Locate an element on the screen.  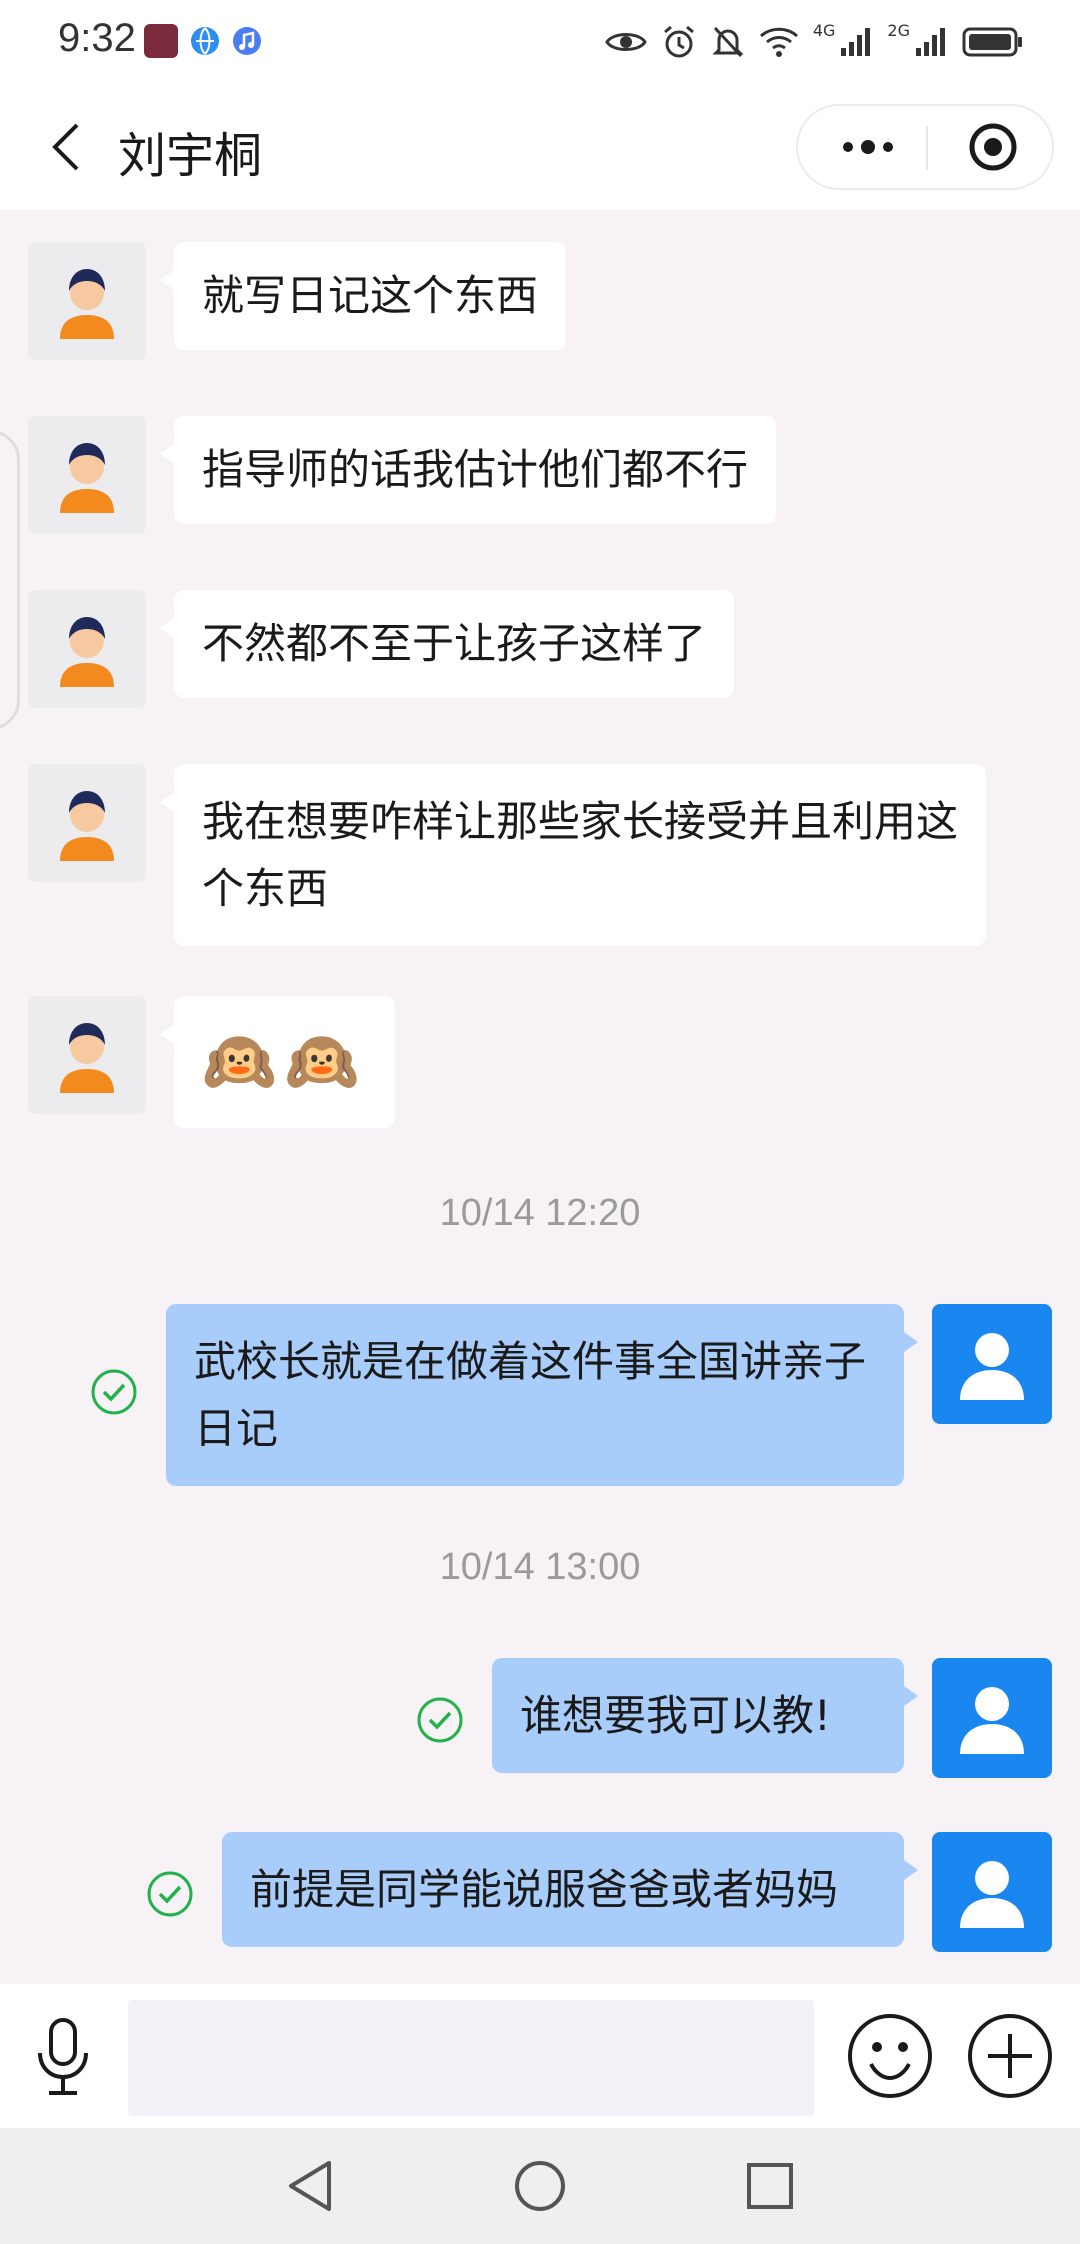
outgoing-message-bubble: 前提是同学能说服爸爸或者妈妈 is located at coordinates (570, 1889).